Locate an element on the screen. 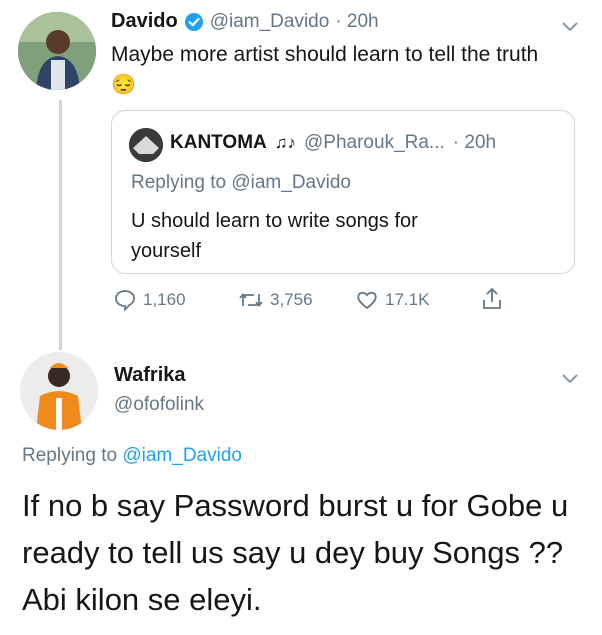 Image resolution: width=602 pixels, height=635 pixels. pensive-emoji: 😔 is located at coordinates (123, 85).